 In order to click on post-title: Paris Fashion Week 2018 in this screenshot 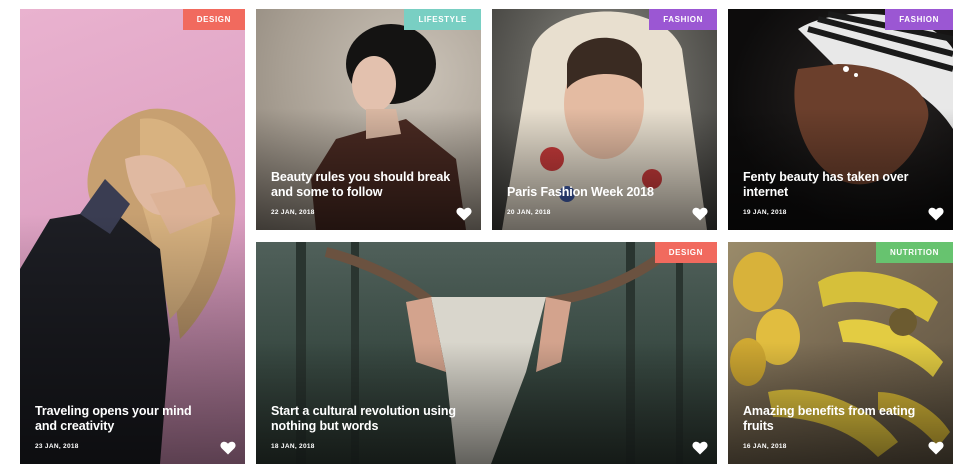, I will do `click(597, 192)`.